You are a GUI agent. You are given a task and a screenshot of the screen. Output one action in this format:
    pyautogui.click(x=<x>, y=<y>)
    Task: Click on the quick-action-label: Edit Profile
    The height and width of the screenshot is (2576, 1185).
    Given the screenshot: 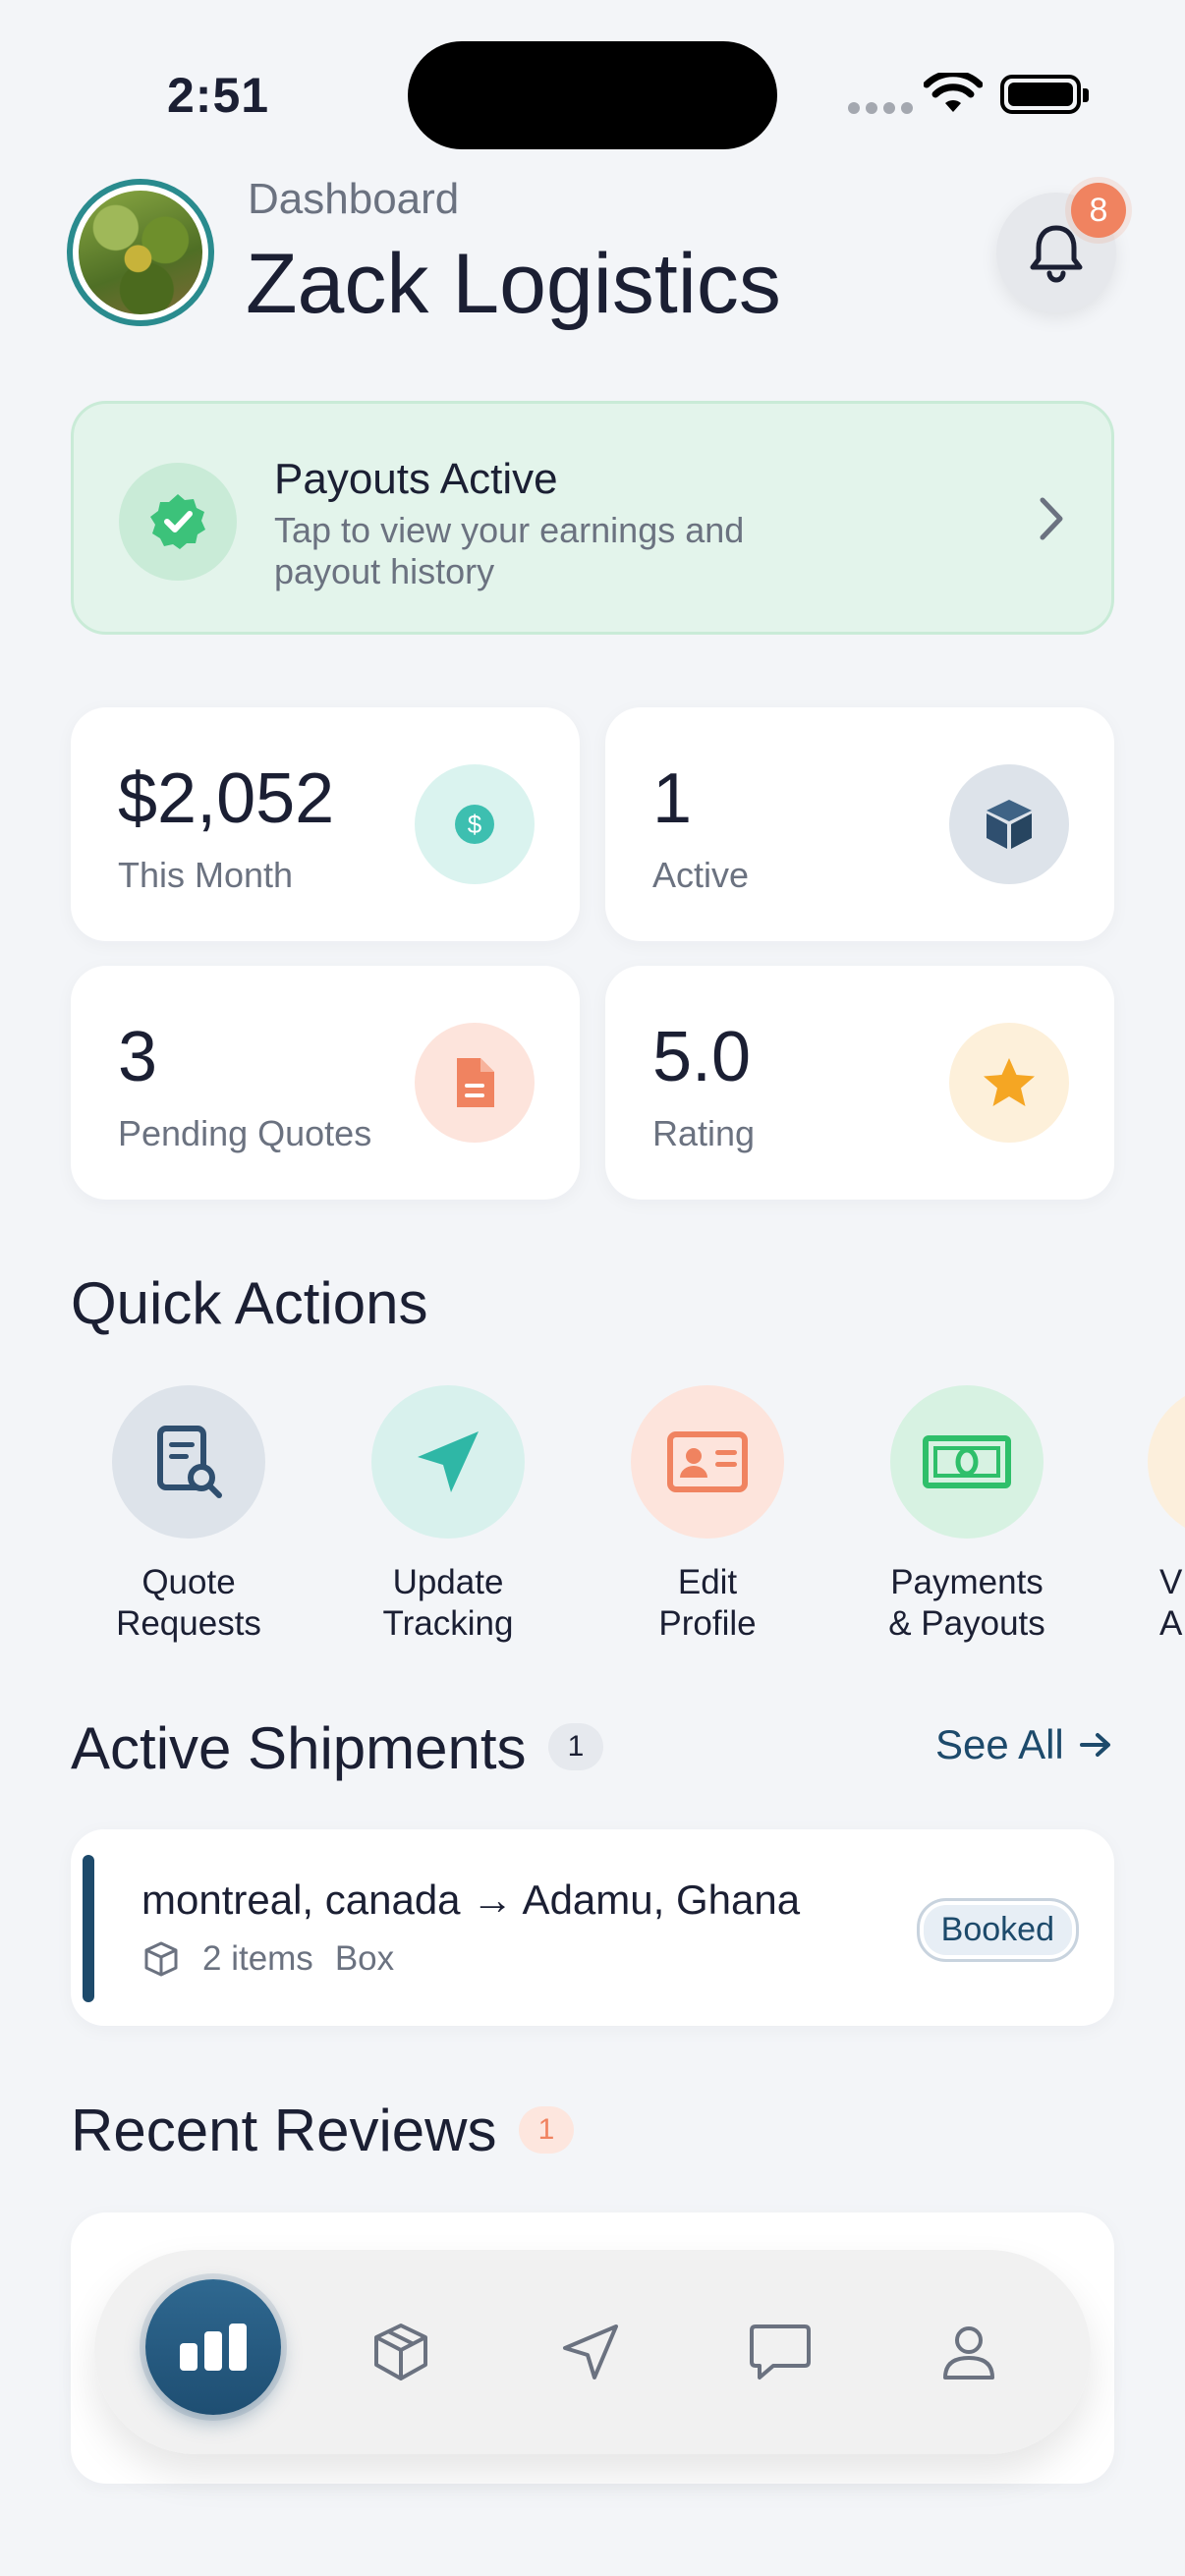 What is the action you would take?
    pyautogui.click(x=708, y=1603)
    